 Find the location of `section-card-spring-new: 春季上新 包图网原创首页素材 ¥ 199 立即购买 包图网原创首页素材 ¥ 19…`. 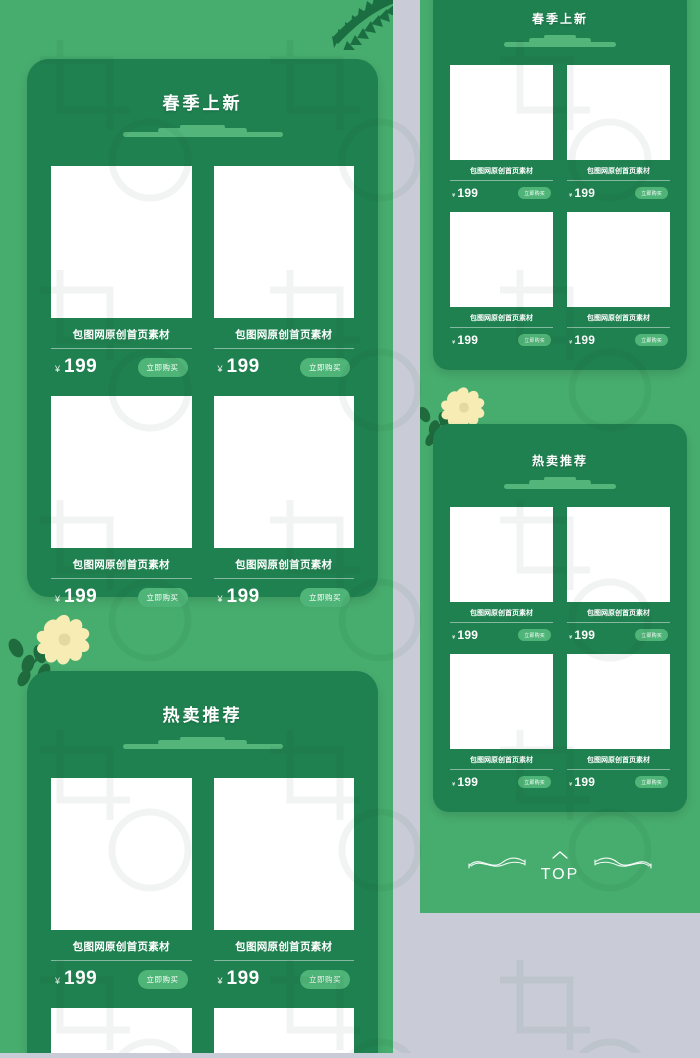

section-card-spring-new: 春季上新 包图网原创首页素材 ¥ 199 立即购买 包图网原创首页素材 ¥ 19… is located at coordinates (560, 185).